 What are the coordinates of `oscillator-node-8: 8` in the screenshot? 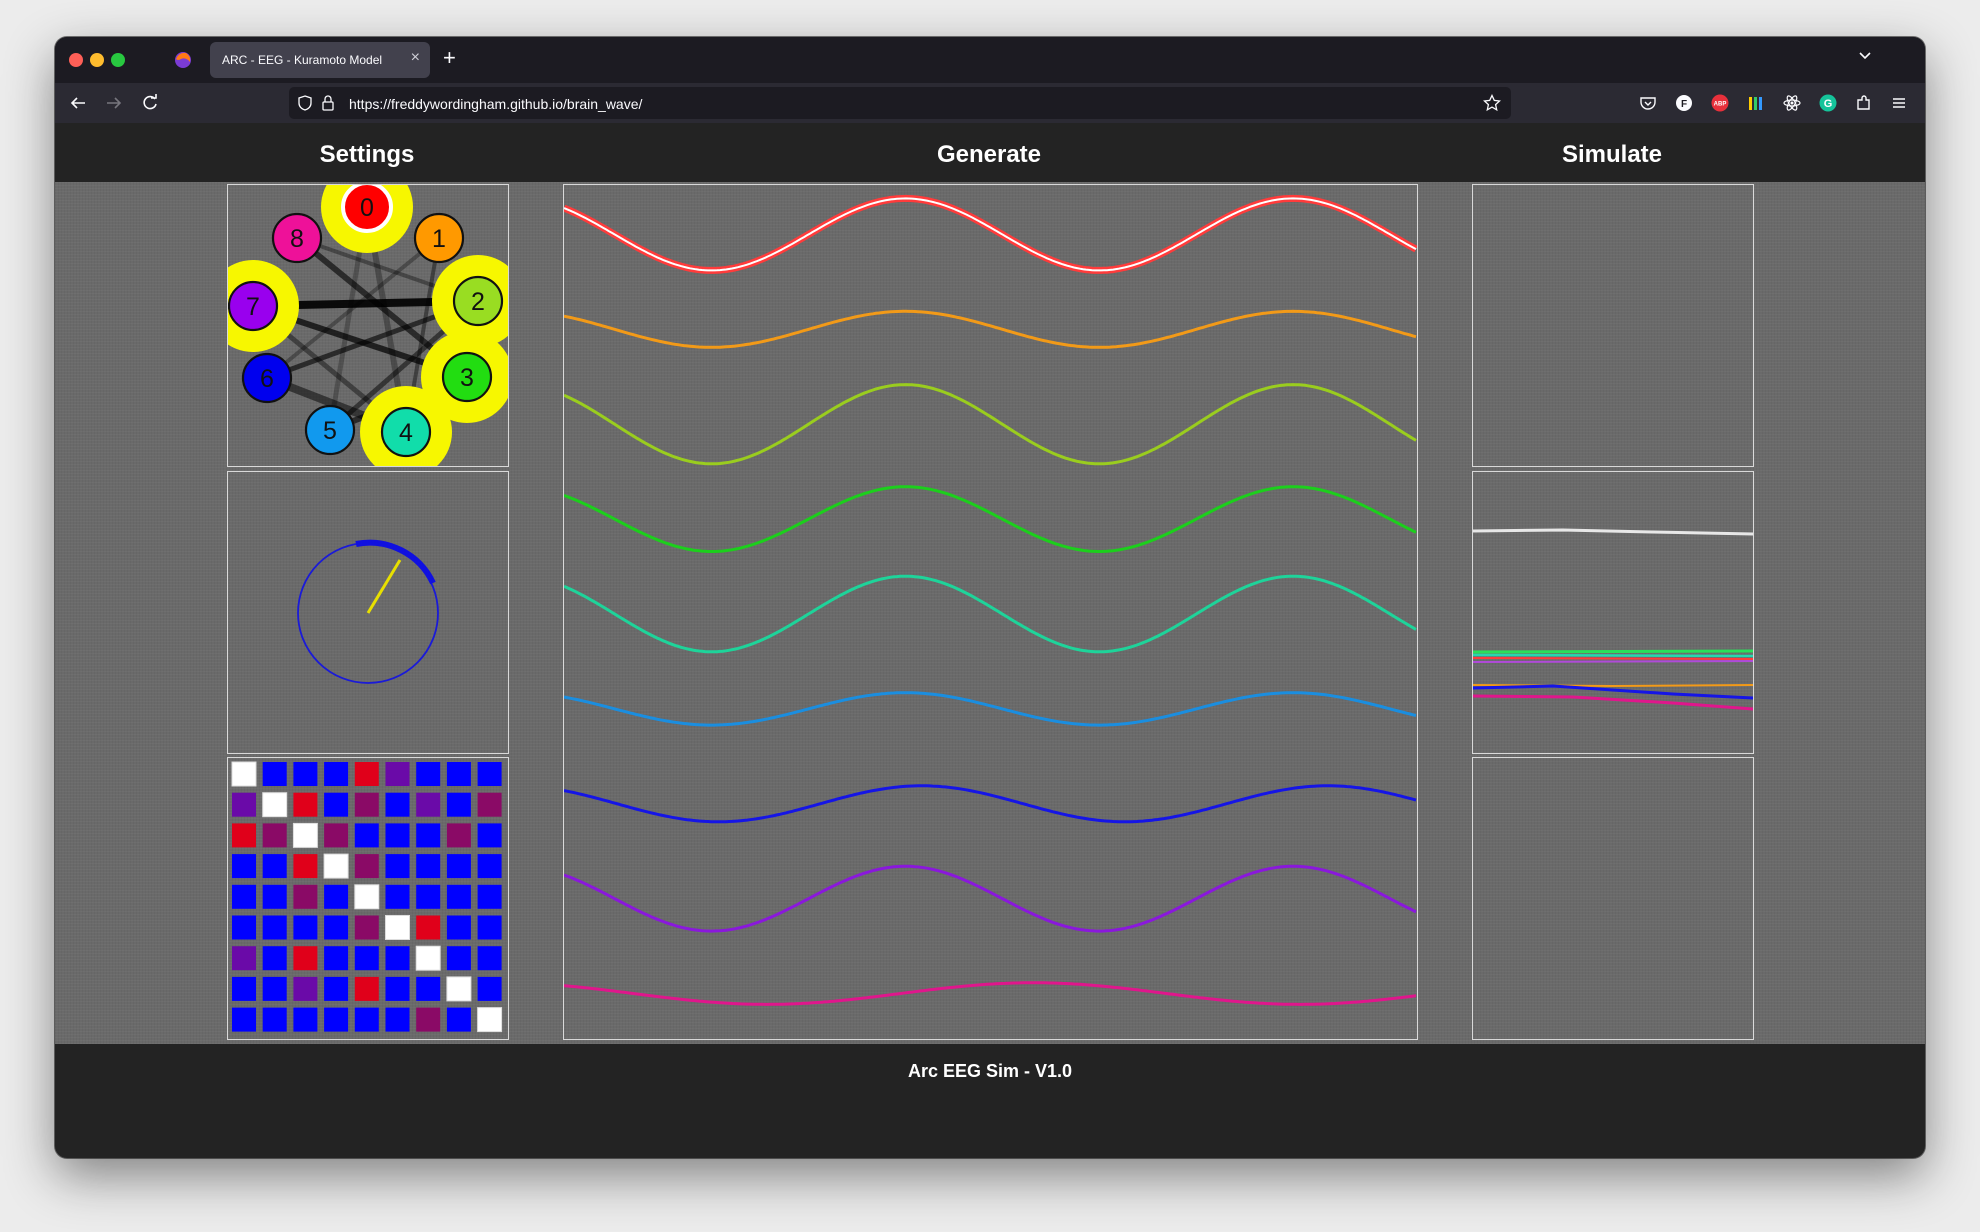 It's located at (297, 238).